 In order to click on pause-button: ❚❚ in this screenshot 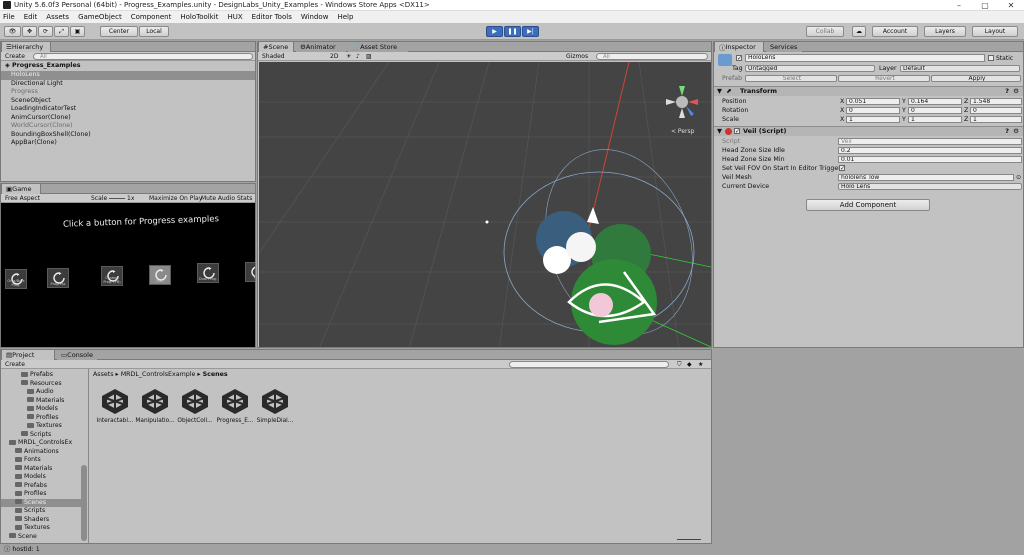, I will do `click(512, 31)`.